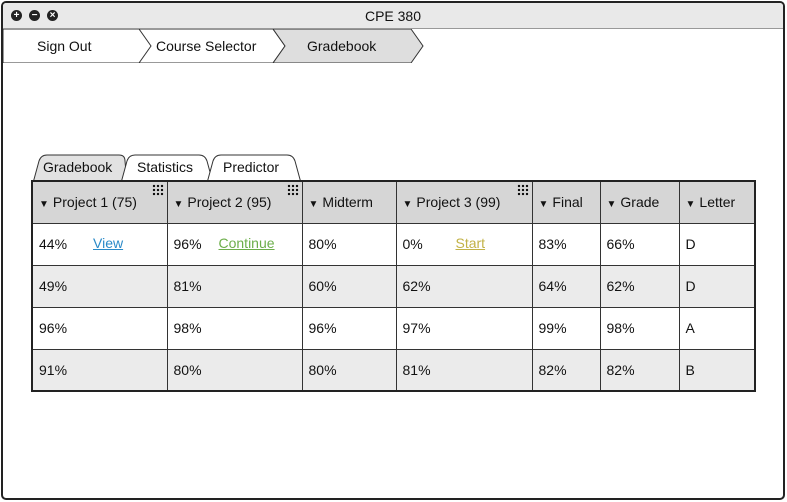 The height and width of the screenshot is (502, 787). I want to click on tab-gradebook: Gradebook, so click(77, 167).